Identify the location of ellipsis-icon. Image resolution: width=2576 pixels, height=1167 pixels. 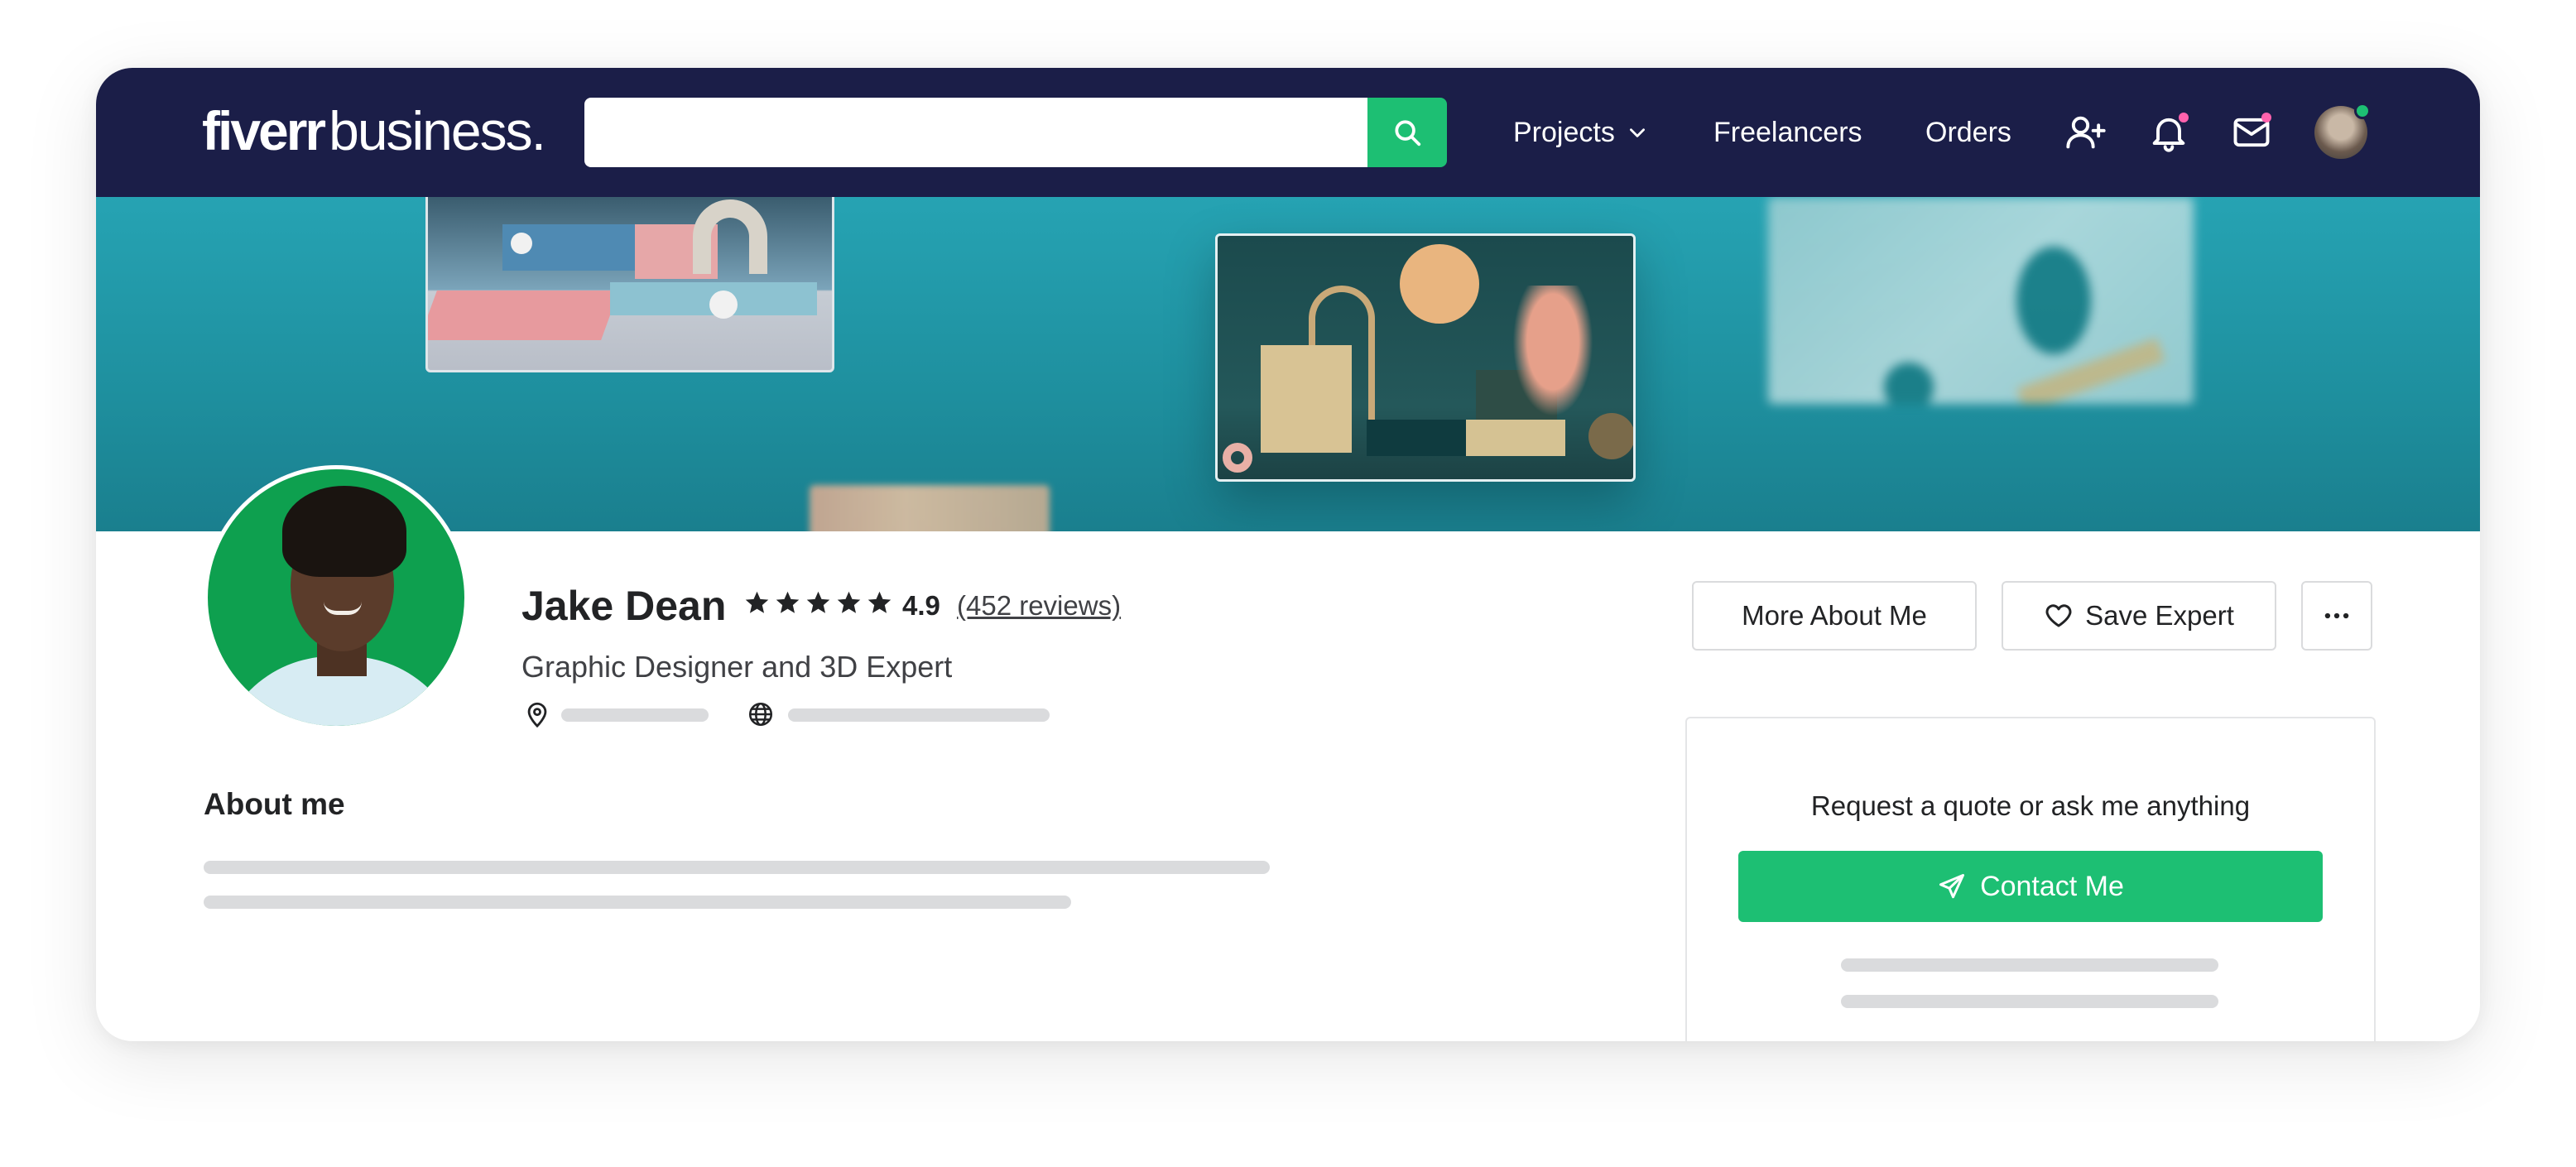
(2336, 615).